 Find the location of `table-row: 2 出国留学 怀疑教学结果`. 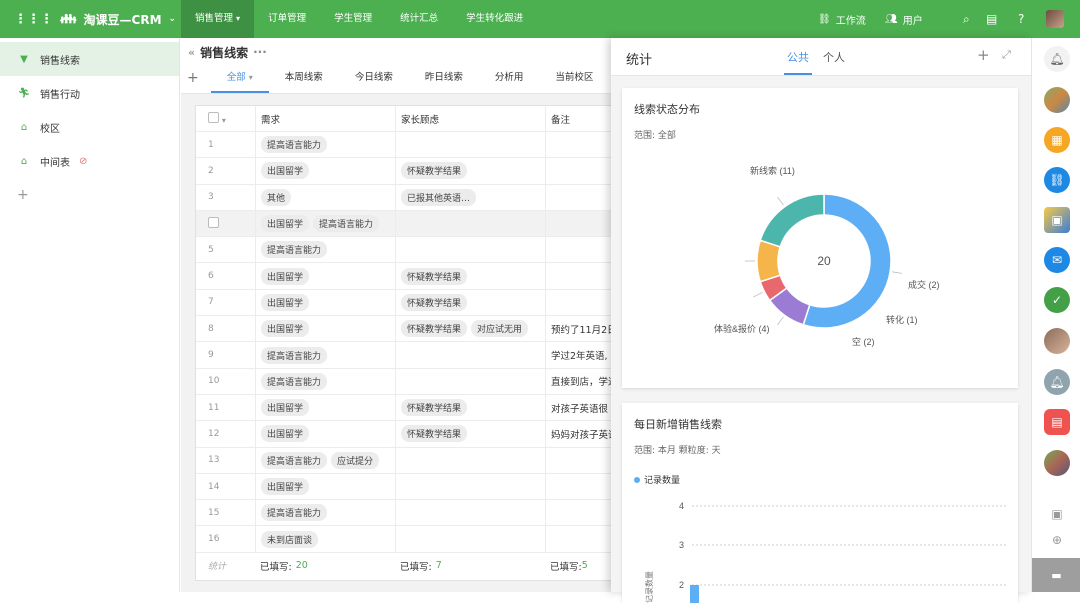

table-row: 2 出国留学 怀疑教学结果 is located at coordinates (403, 171).